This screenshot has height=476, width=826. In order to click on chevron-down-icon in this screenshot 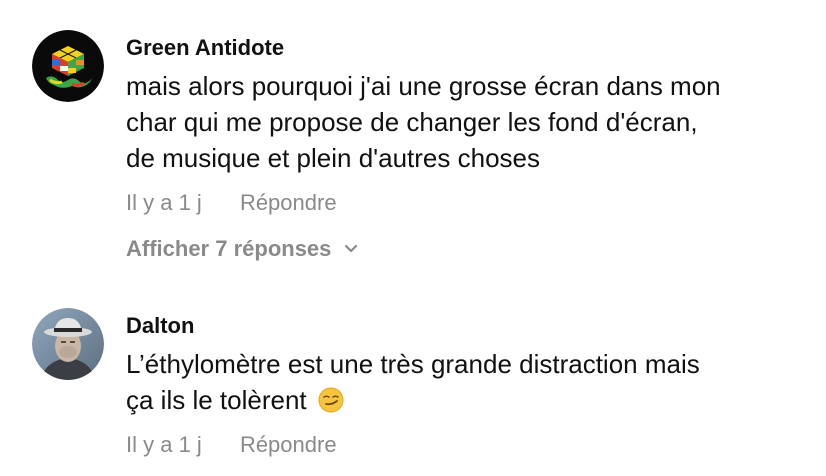, I will do `click(351, 248)`.